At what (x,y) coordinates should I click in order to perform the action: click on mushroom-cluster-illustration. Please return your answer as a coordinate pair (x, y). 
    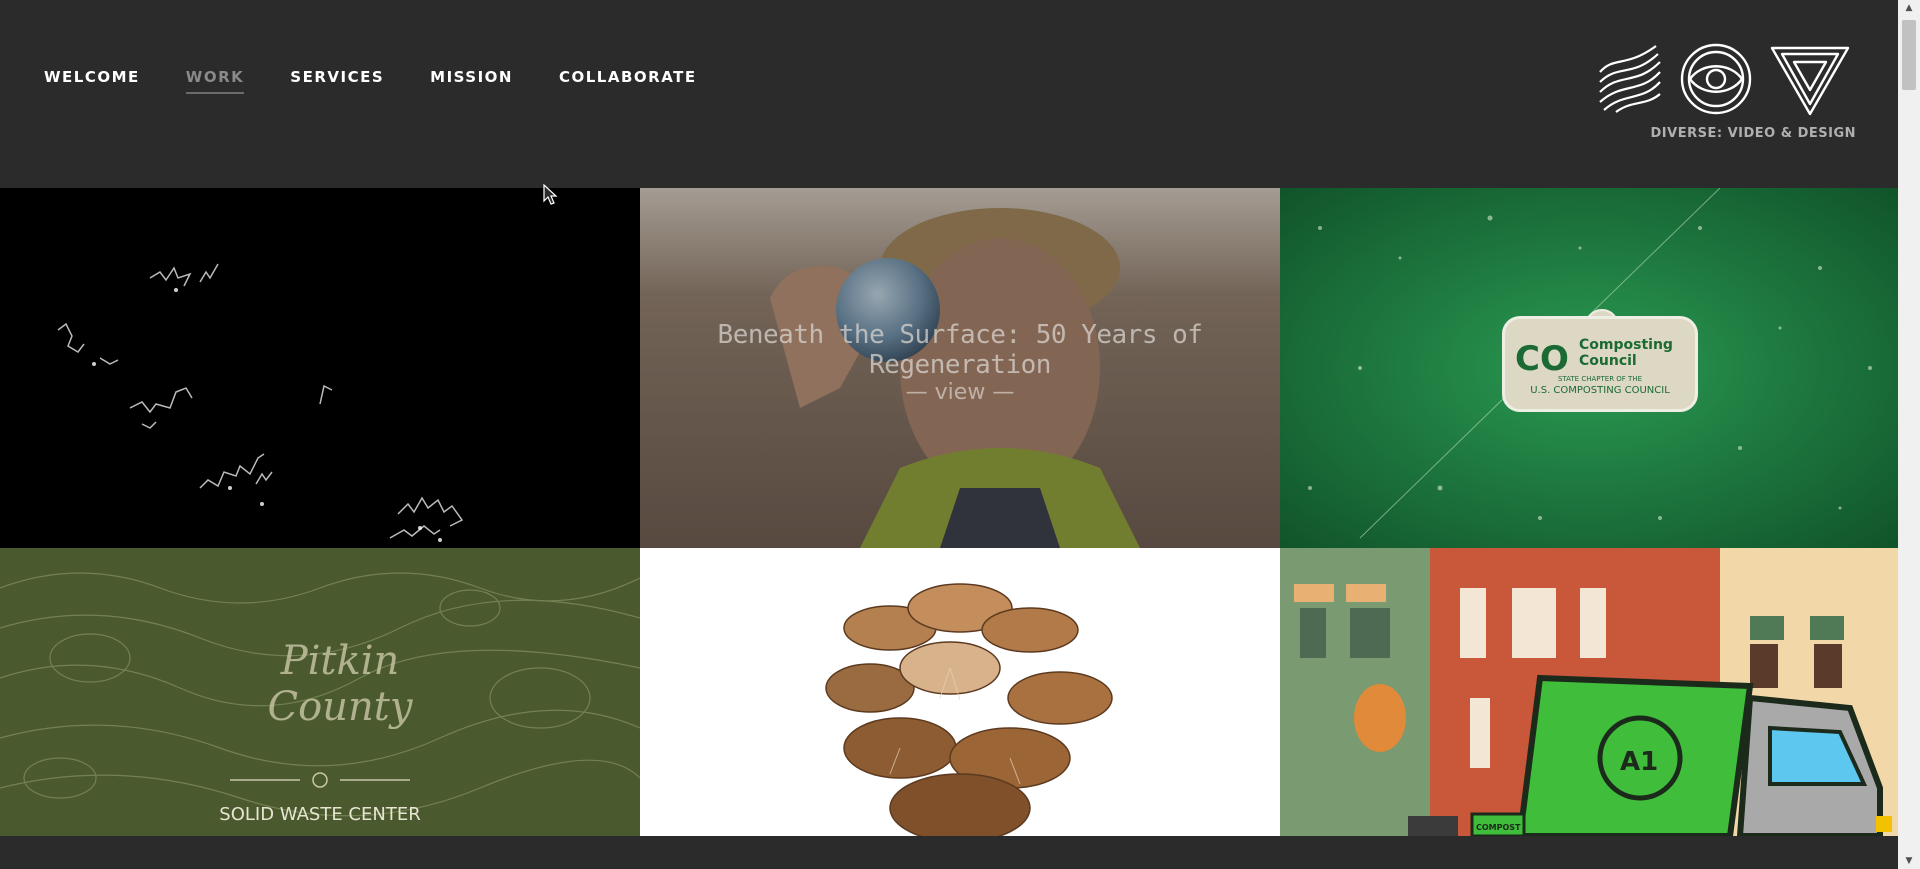
    Looking at the image, I should click on (960, 692).